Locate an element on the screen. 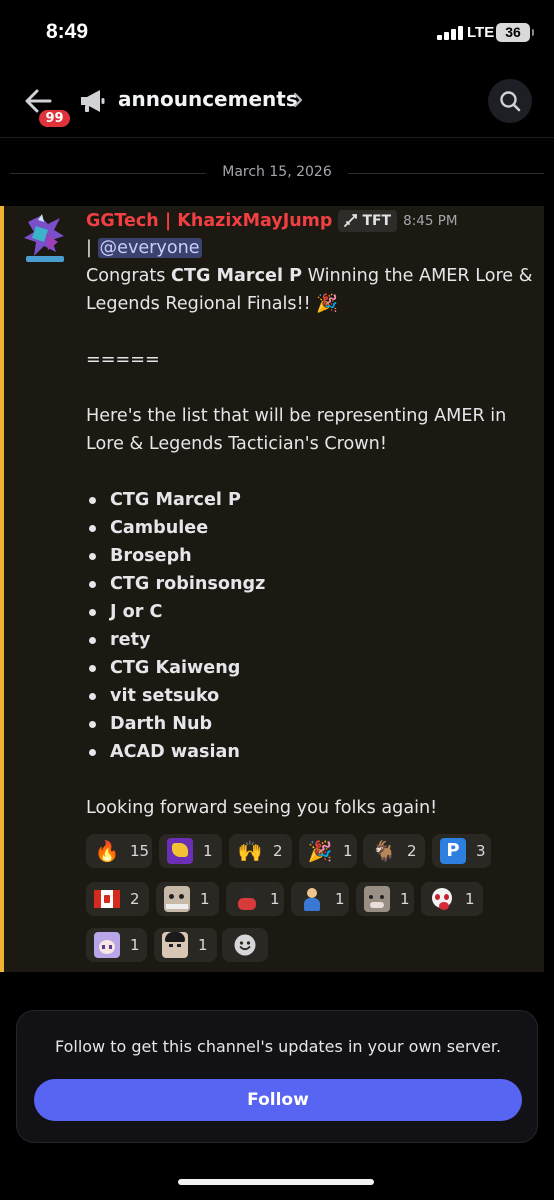 Image resolution: width=554 pixels, height=1200 pixels. list-item: Broseph is located at coordinates (311, 556).